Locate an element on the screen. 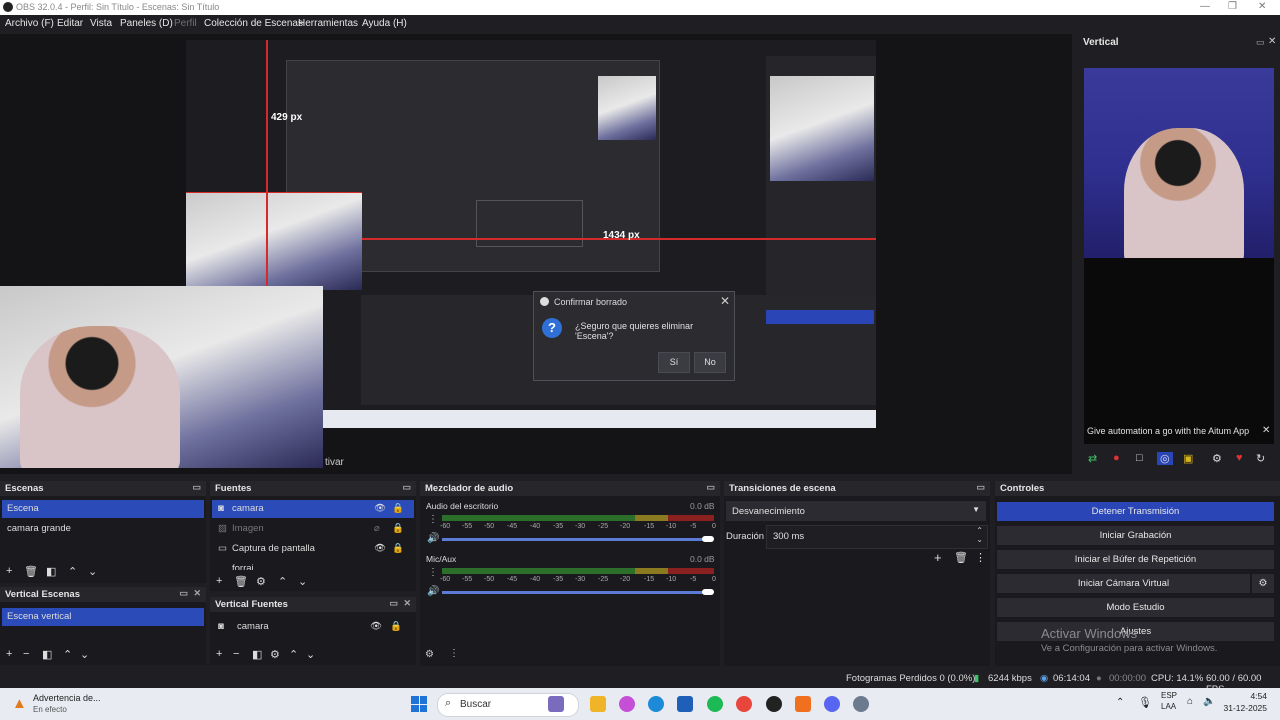  spotify-icon is located at coordinates (715, 704).